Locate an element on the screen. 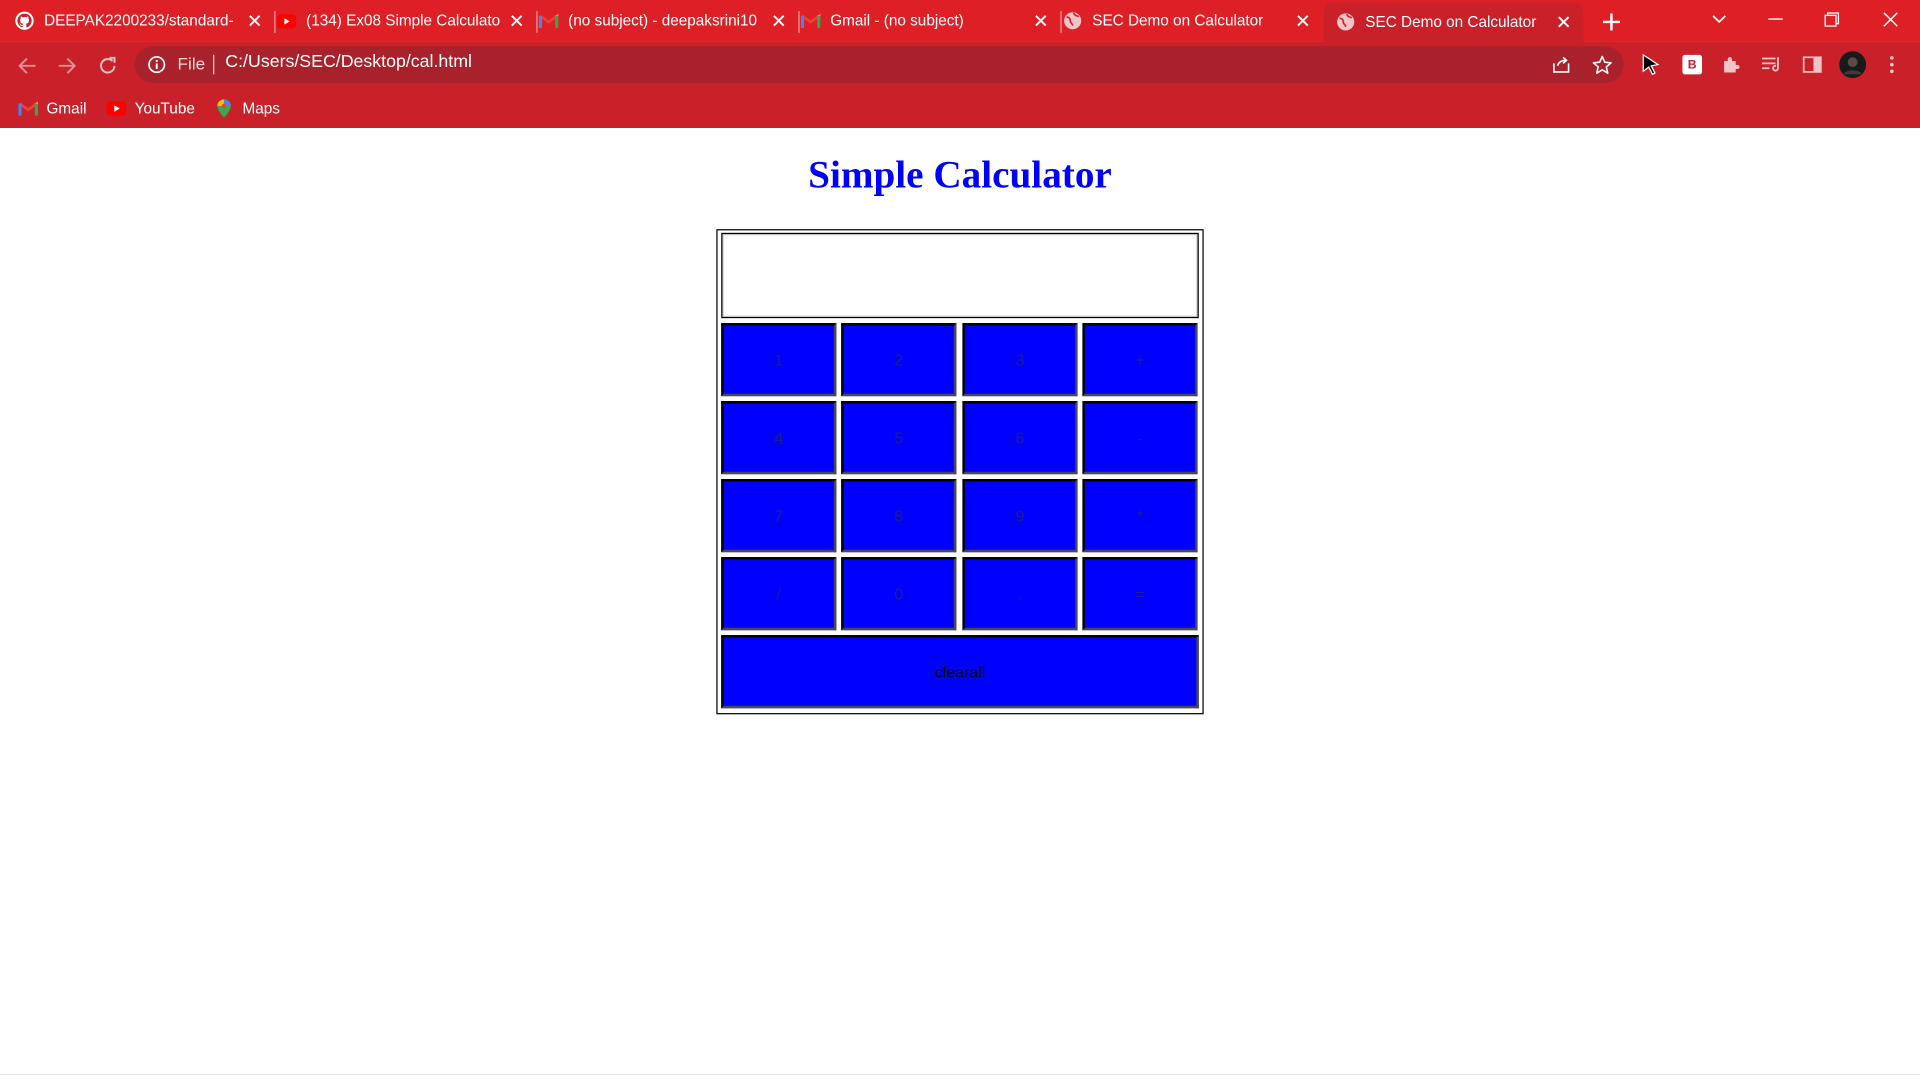 This screenshot has height=1080, width=1920. window-close-icon is located at coordinates (1890, 19).